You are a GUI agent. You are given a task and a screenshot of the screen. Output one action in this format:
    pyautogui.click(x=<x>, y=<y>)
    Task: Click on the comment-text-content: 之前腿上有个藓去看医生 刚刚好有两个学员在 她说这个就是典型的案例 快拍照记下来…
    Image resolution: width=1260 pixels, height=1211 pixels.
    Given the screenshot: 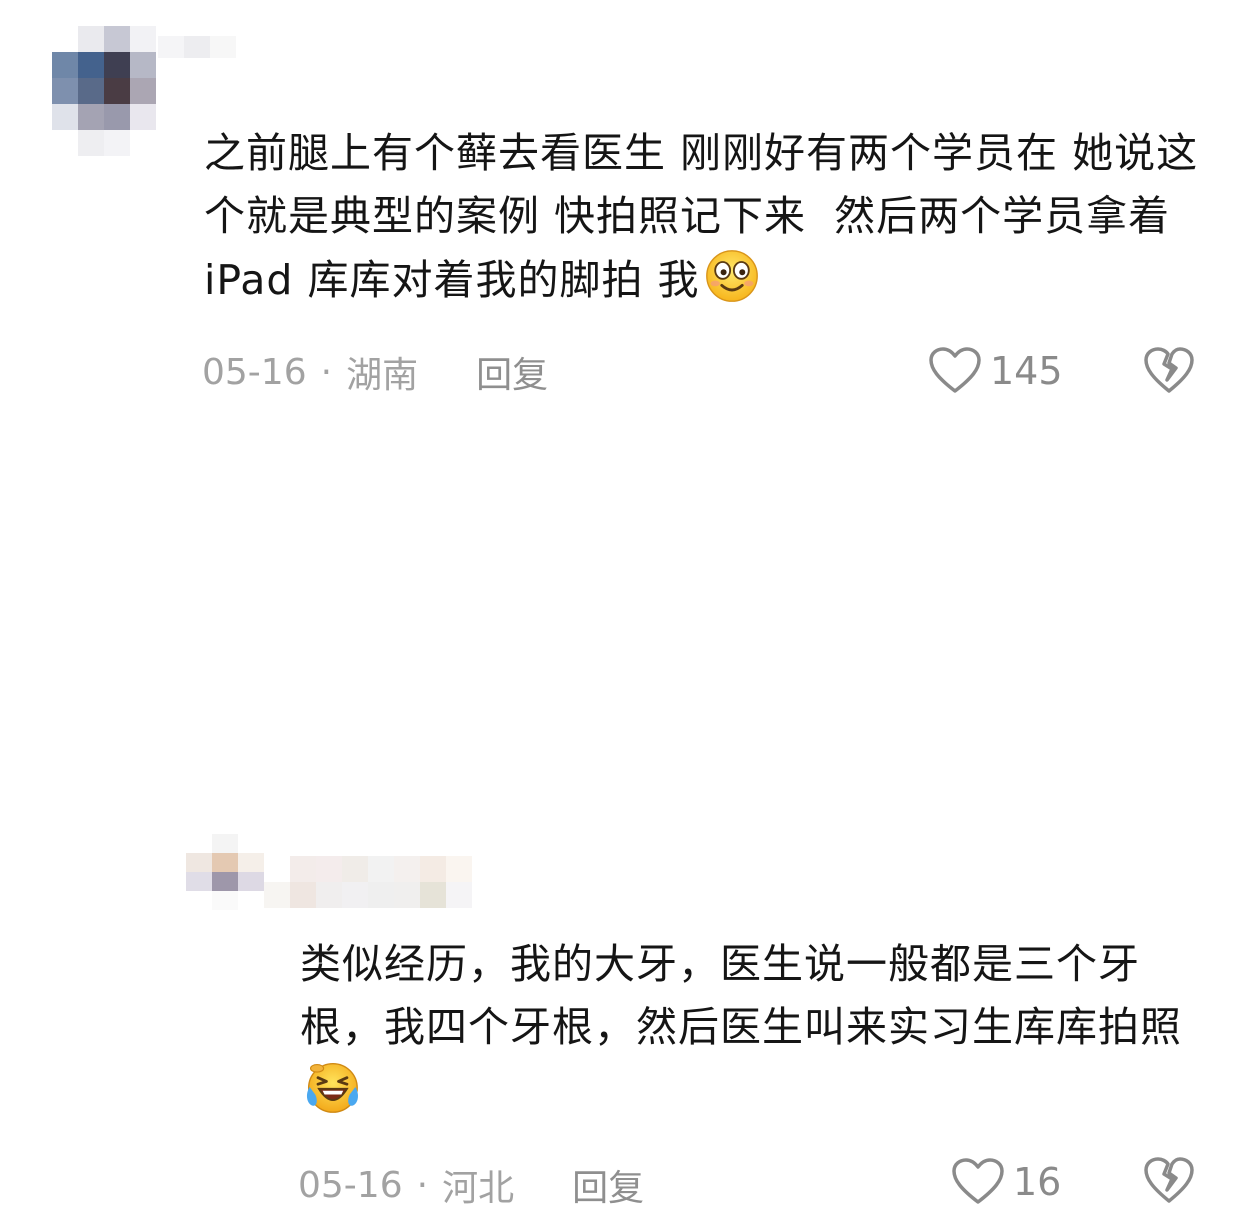 What is the action you would take?
    pyautogui.click(x=701, y=216)
    